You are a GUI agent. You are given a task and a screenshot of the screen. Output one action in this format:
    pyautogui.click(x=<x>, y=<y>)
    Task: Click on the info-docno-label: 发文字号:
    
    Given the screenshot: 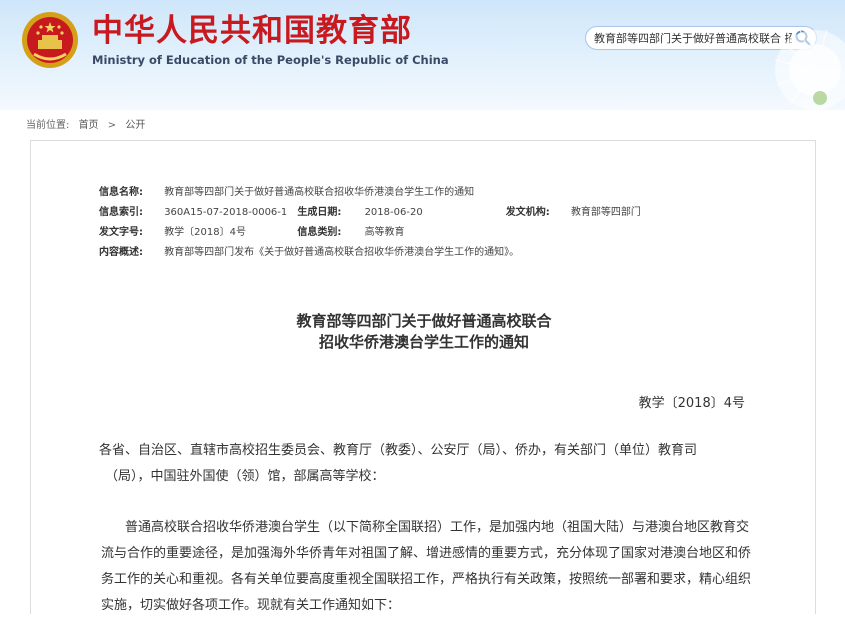 What is the action you would take?
    pyautogui.click(x=121, y=232)
    